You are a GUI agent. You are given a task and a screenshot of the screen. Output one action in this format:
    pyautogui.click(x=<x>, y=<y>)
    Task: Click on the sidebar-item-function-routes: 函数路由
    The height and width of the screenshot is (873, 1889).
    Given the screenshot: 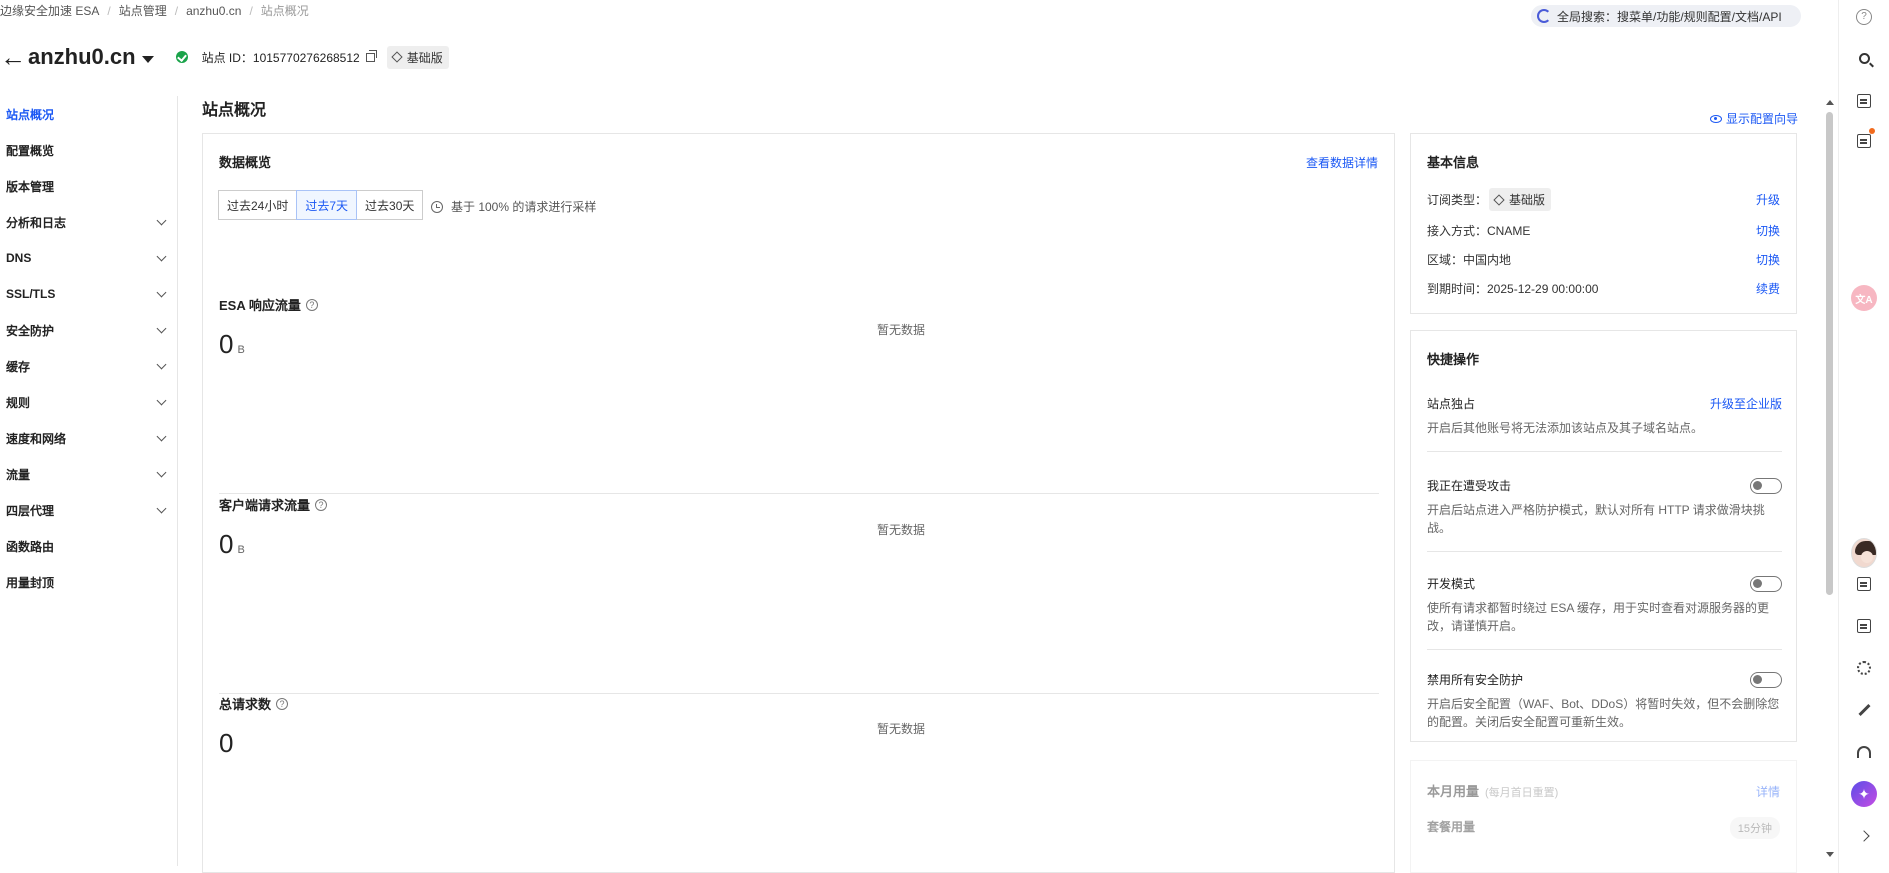 What is the action you would take?
    pyautogui.click(x=88, y=546)
    